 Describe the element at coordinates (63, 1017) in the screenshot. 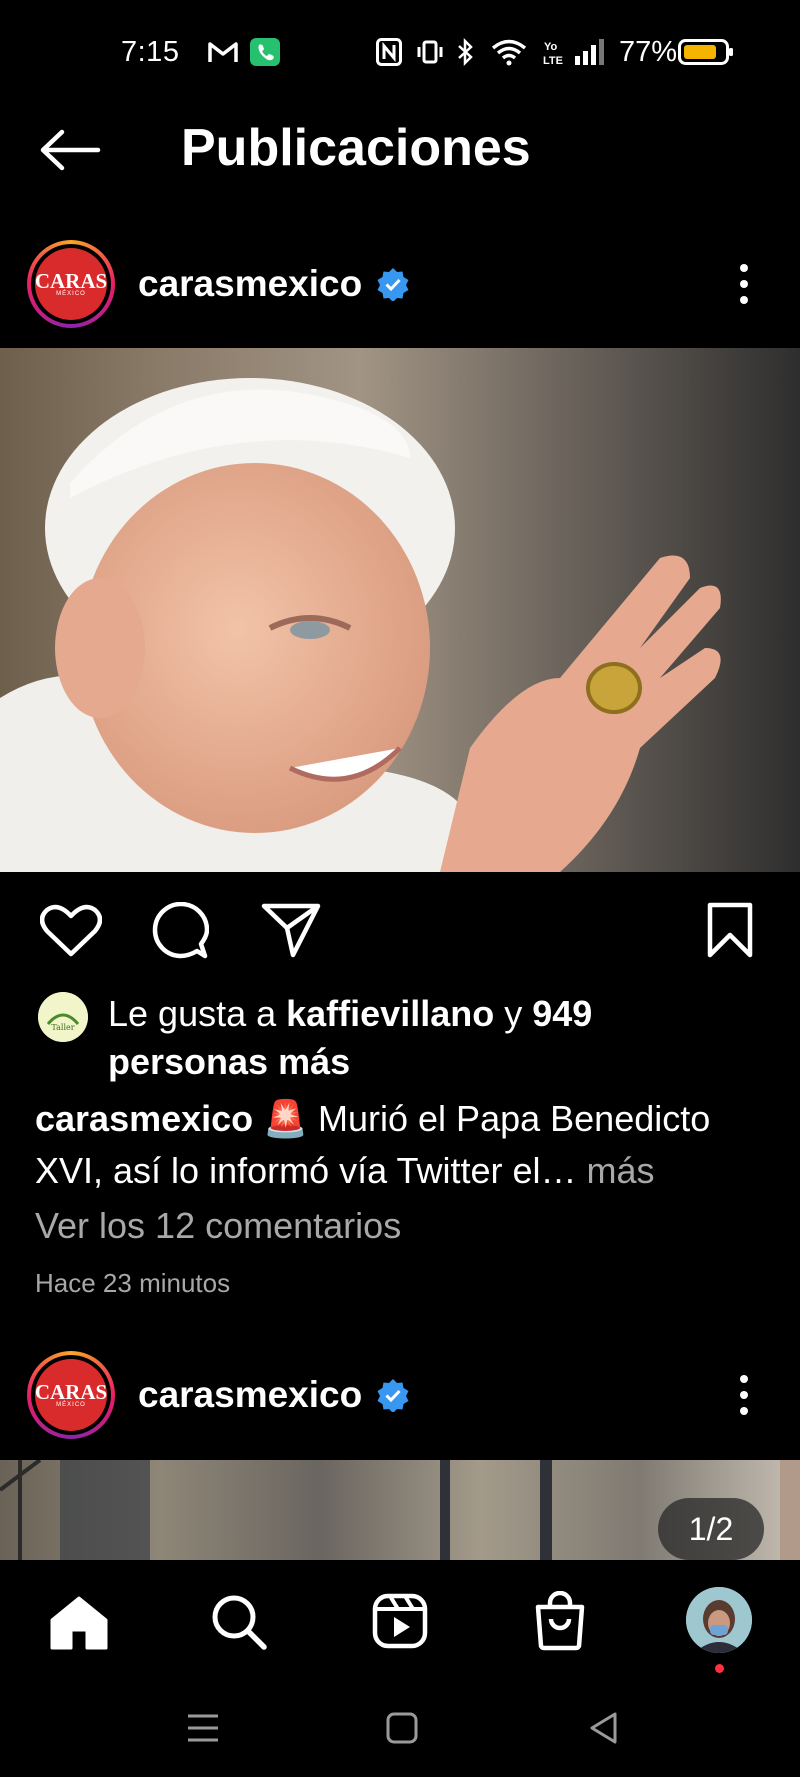

I see `liker-avatar: Taller` at that location.